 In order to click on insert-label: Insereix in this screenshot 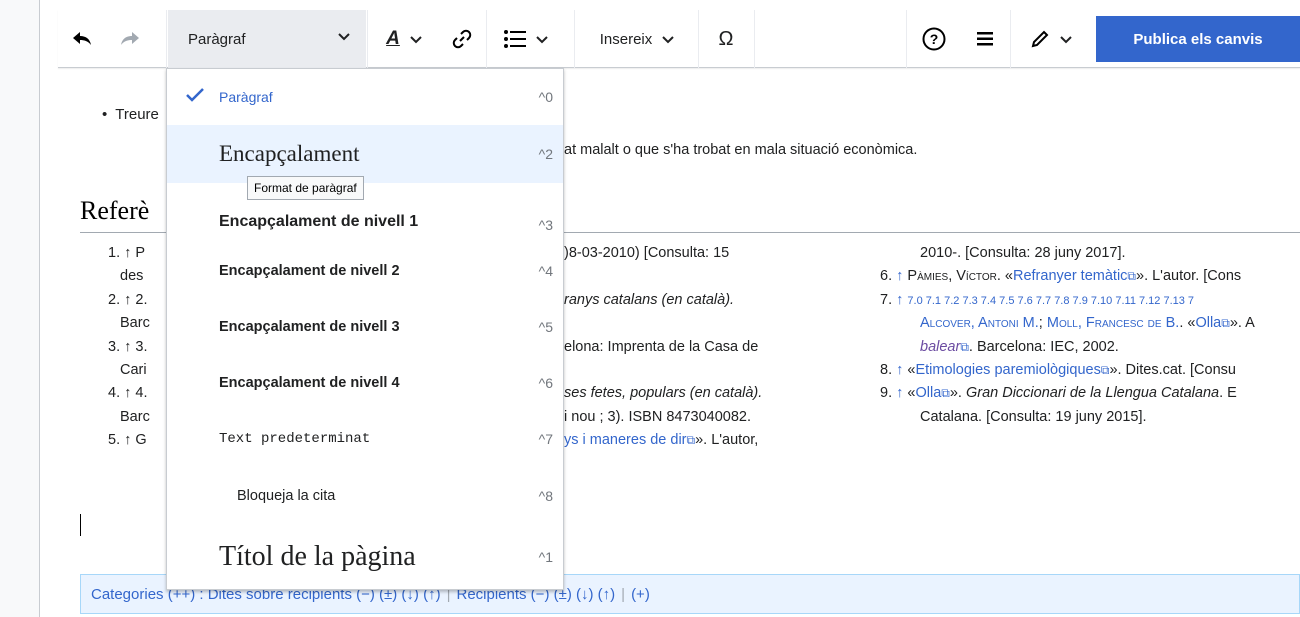, I will do `click(626, 39)`.